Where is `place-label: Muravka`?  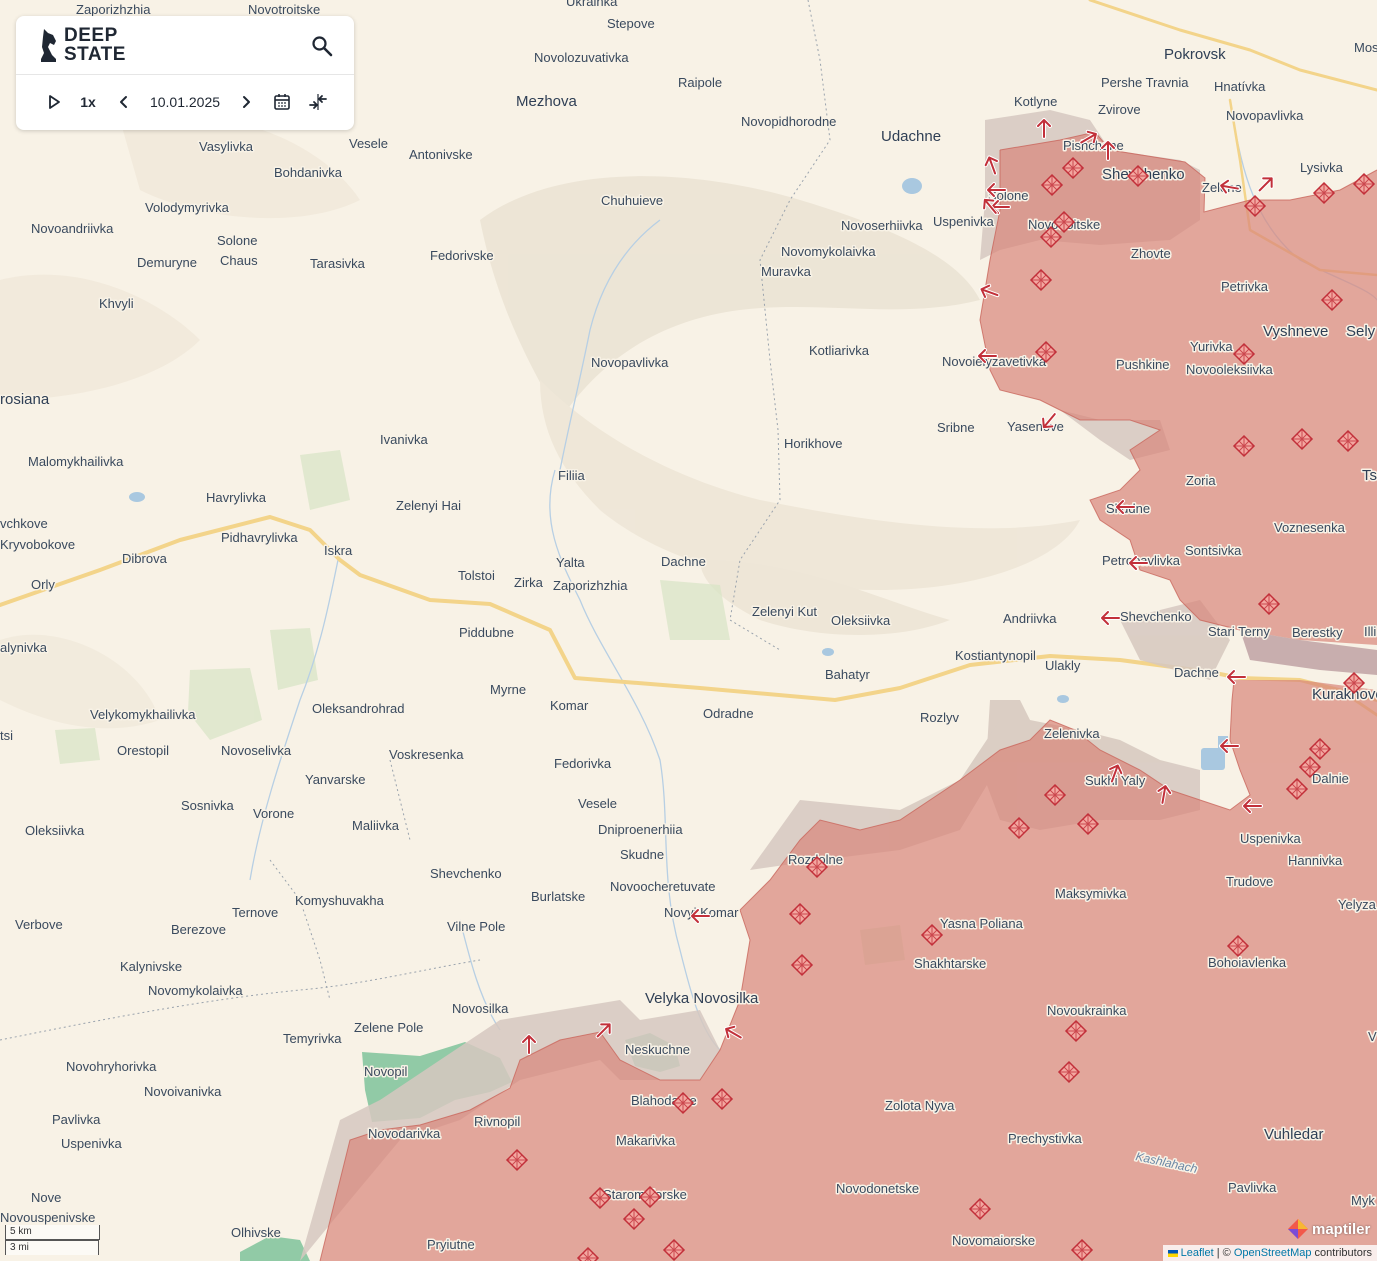 place-label: Muravka is located at coordinates (786, 271).